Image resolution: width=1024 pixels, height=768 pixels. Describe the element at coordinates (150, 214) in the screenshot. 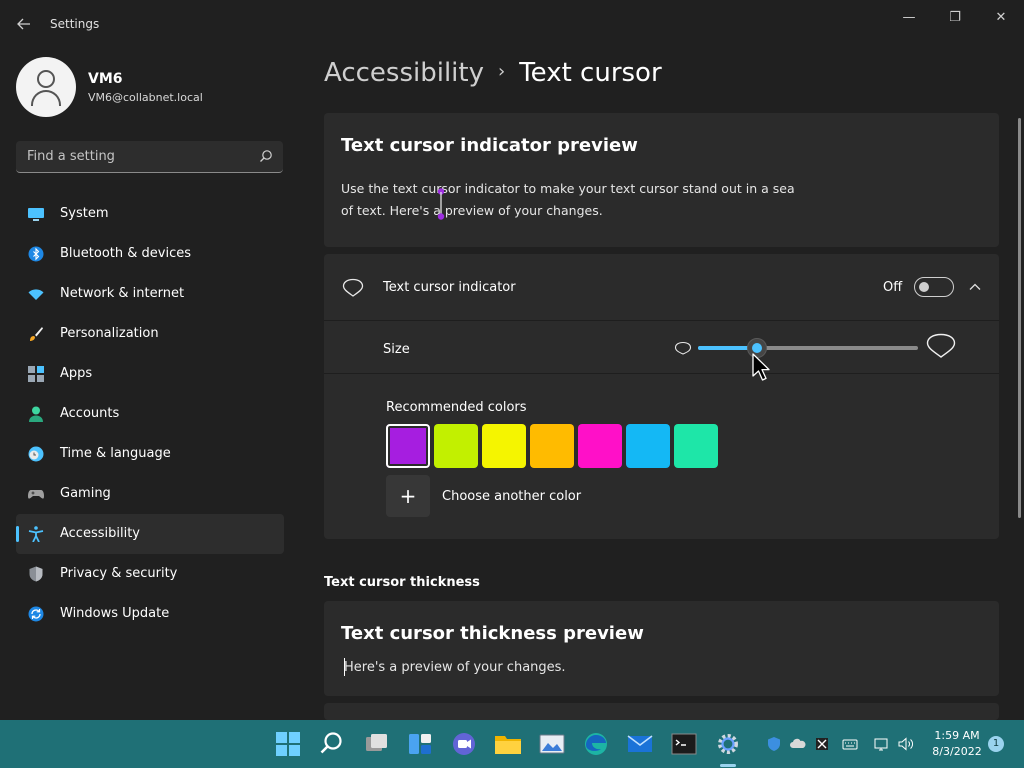

I see `sidebar-item-system: System` at that location.